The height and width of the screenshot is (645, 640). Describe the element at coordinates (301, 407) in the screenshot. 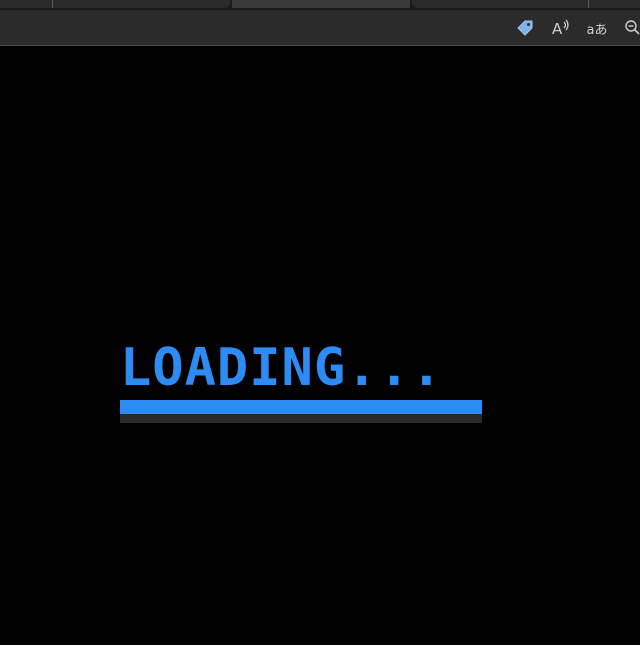

I see `progress-fill` at that location.